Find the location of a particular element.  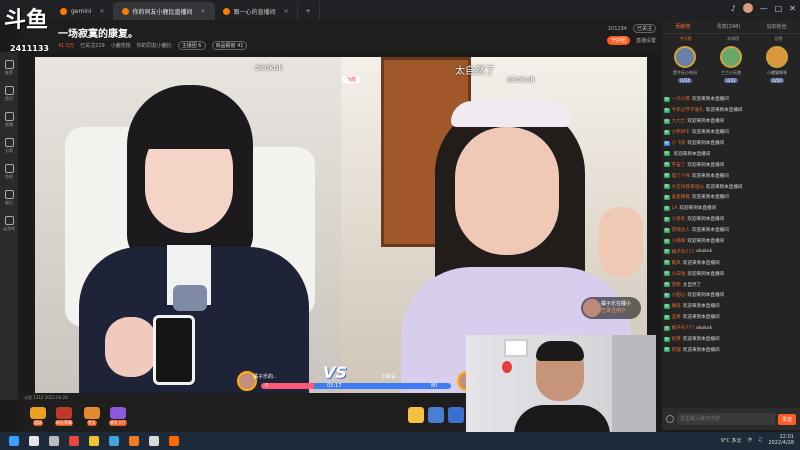

nav-item: 分类 is located at coordinates (9, 146).